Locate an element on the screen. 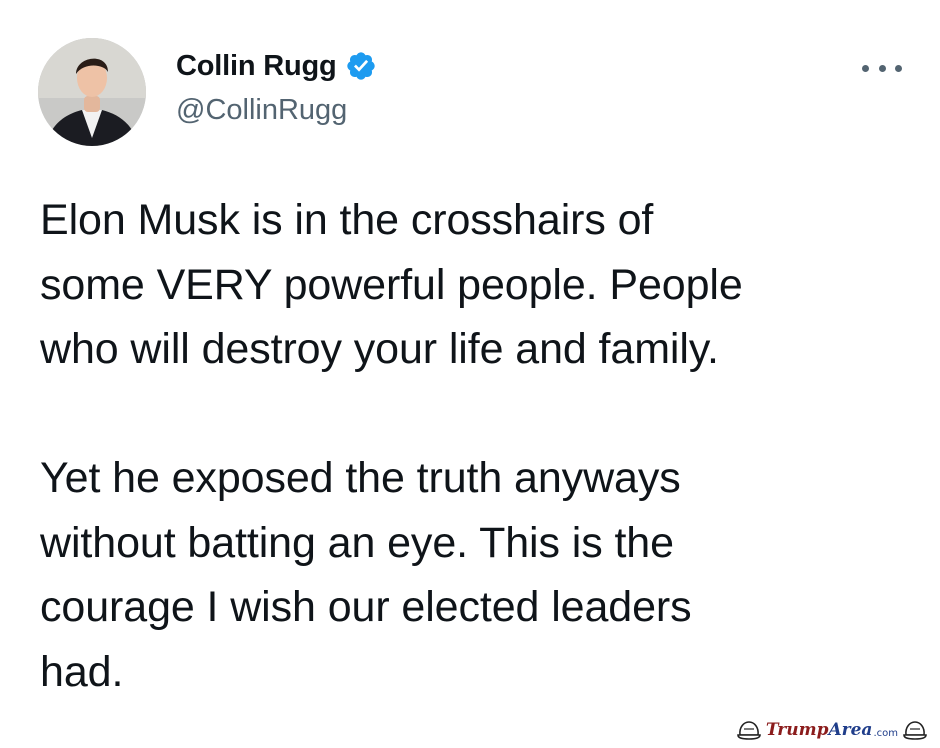 Image resolution: width=940 pixels, height=748 pixels. avatar is located at coordinates (92, 92).